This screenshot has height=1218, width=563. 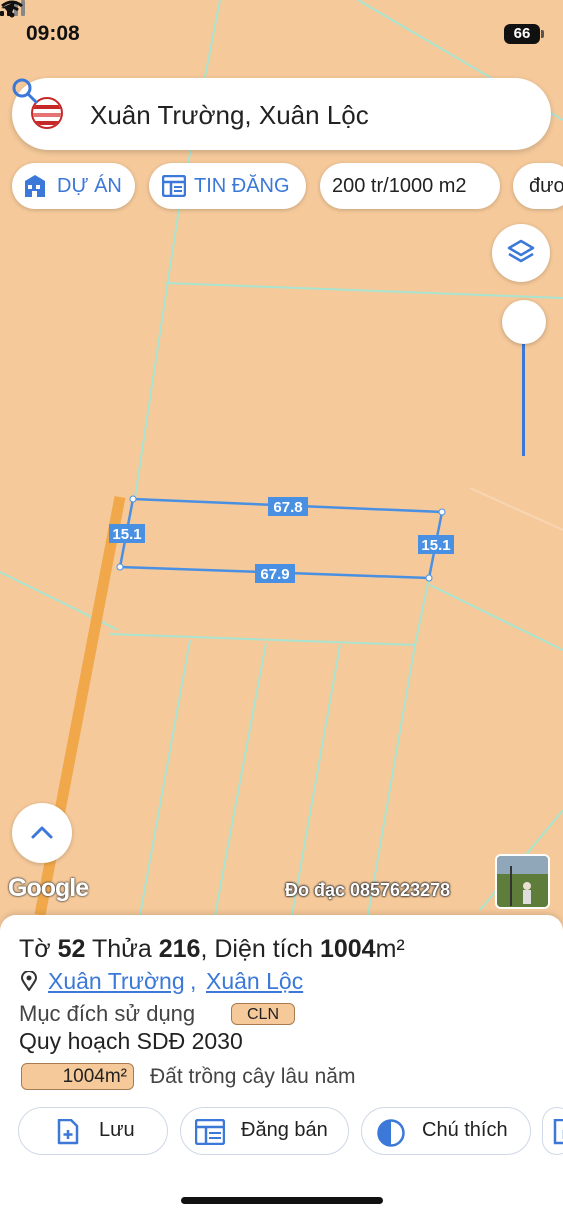 What do you see at coordinates (391, 1133) in the screenshot?
I see `half-circle-icon` at bounding box center [391, 1133].